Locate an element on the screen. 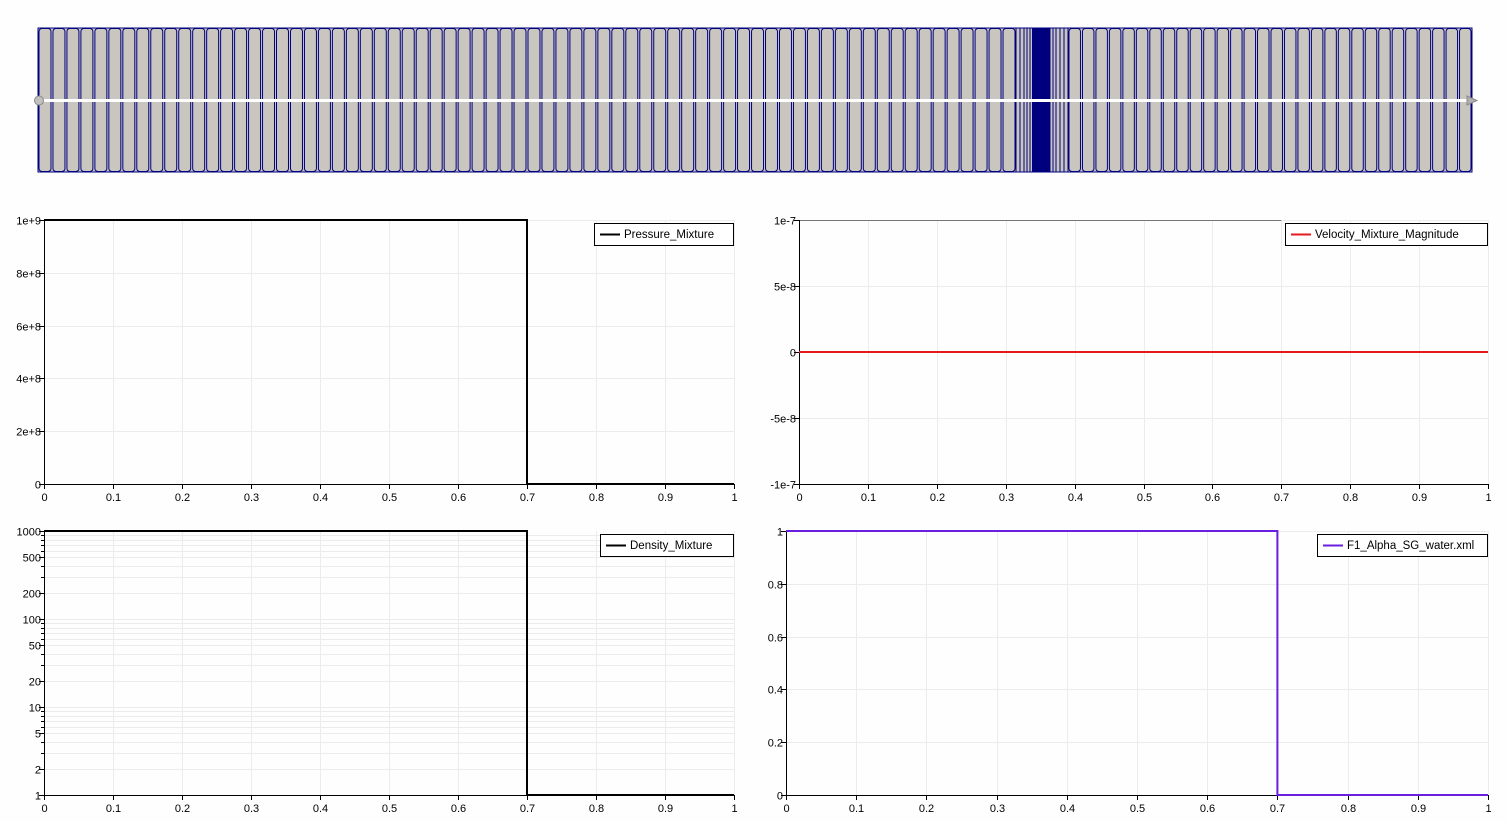  legend: Velocity_Mixture_Magnitude is located at coordinates (1386, 234).